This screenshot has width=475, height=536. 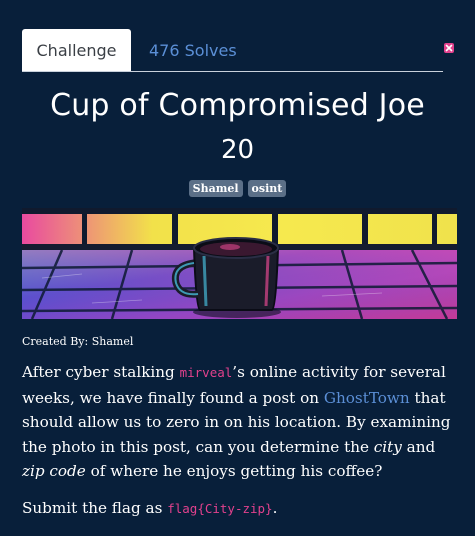 I want to click on close-button, so click(x=449, y=47).